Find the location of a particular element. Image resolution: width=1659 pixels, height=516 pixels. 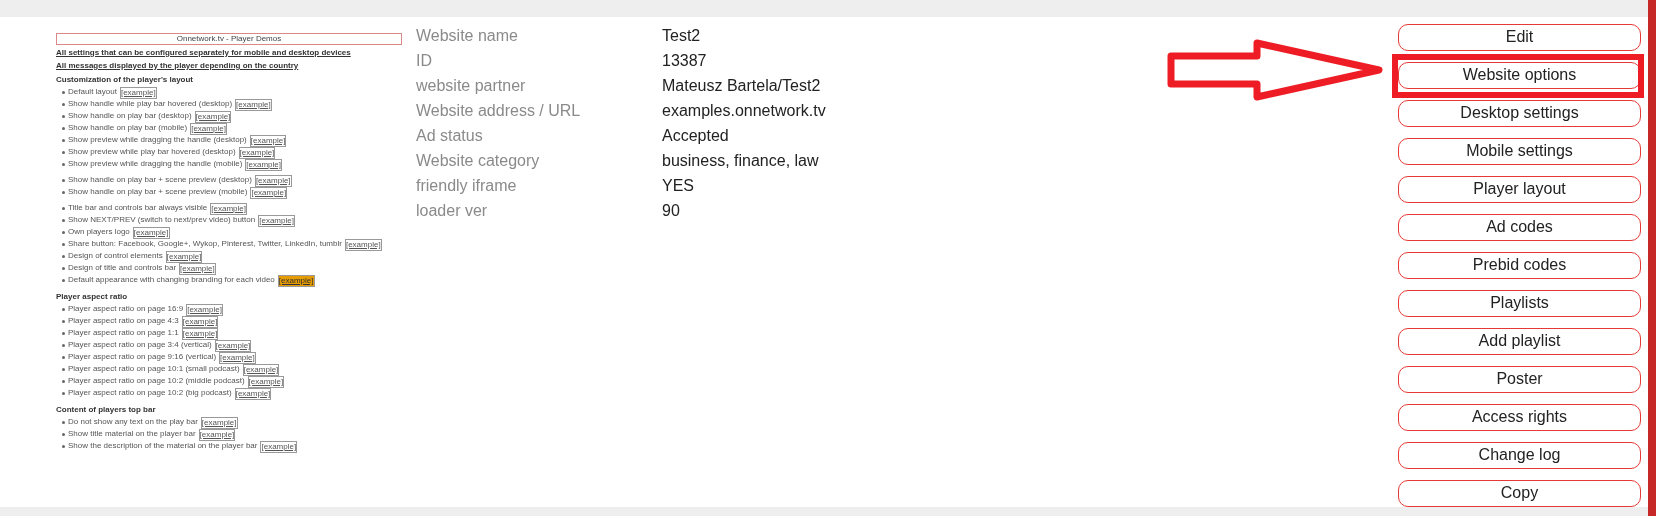

preview-item: Show the description of the material on the player bar is located at coordinates (163, 445).